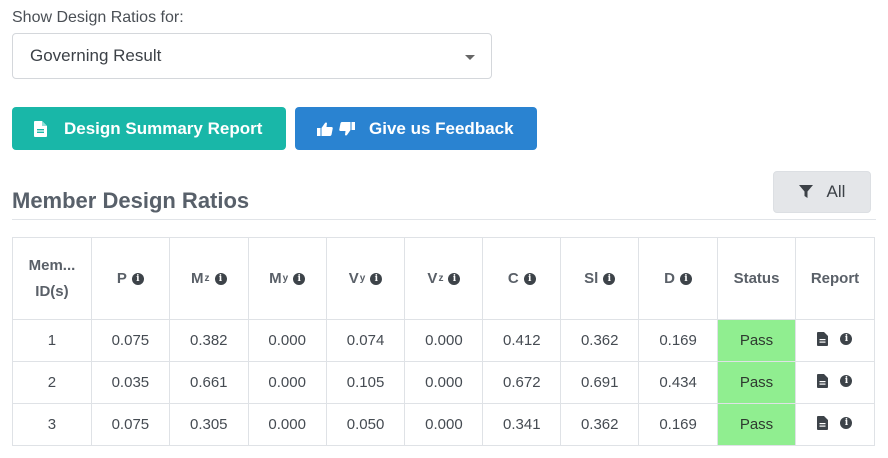 Image resolution: width=888 pixels, height=458 pixels. Describe the element at coordinates (678, 382) in the screenshot. I see `cell-d: 0.434` at that location.